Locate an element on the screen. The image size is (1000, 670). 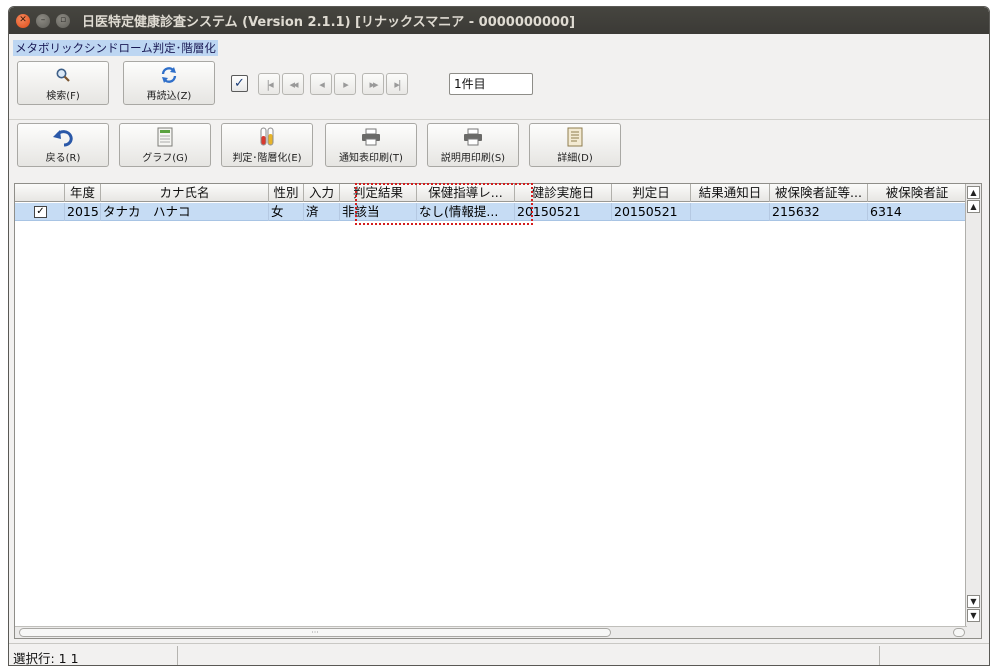
magnifier-icon is located at coordinates (63, 75).